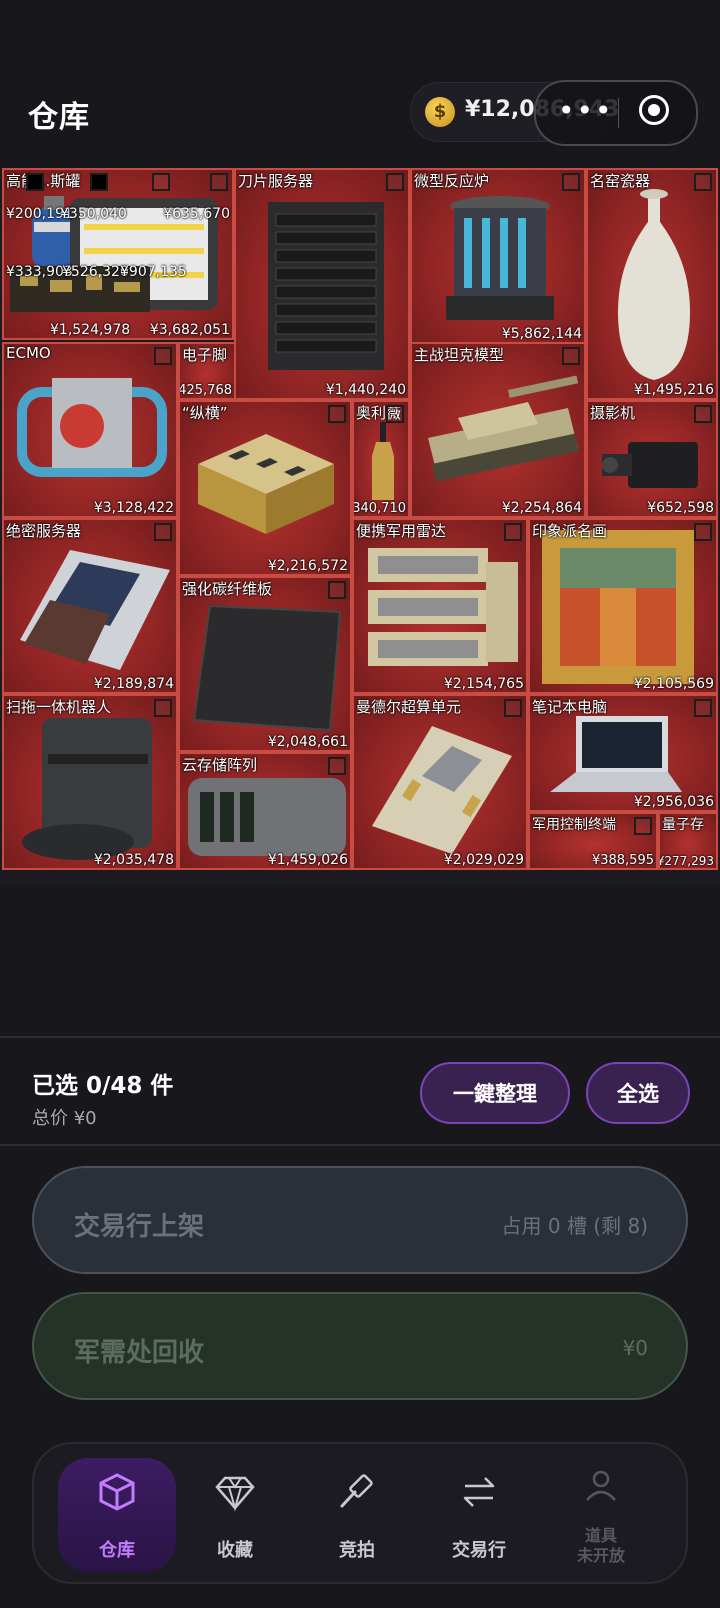 The image size is (720, 1608). I want to click on item-name: 电子脚, so click(205, 355).